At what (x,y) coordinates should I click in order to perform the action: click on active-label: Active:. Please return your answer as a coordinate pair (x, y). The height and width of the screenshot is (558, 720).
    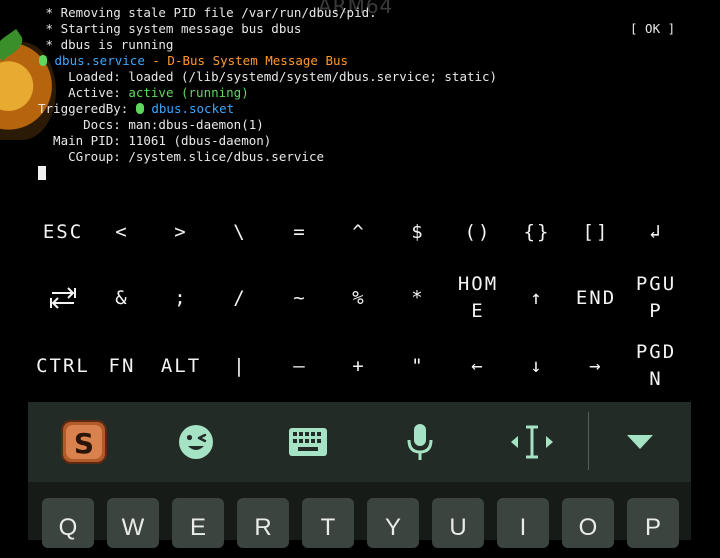
    Looking at the image, I should click on (79, 92).